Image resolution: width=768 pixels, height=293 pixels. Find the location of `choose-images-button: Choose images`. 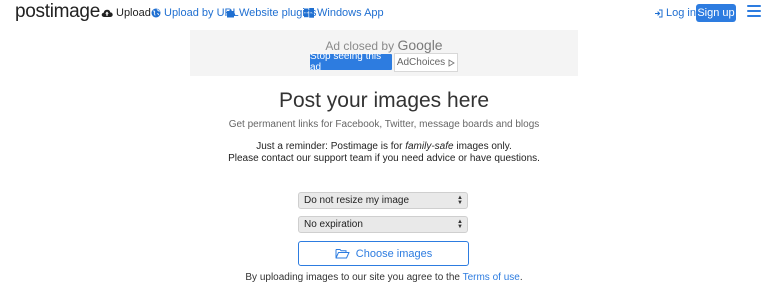

choose-images-button: Choose images is located at coordinates (383, 253).